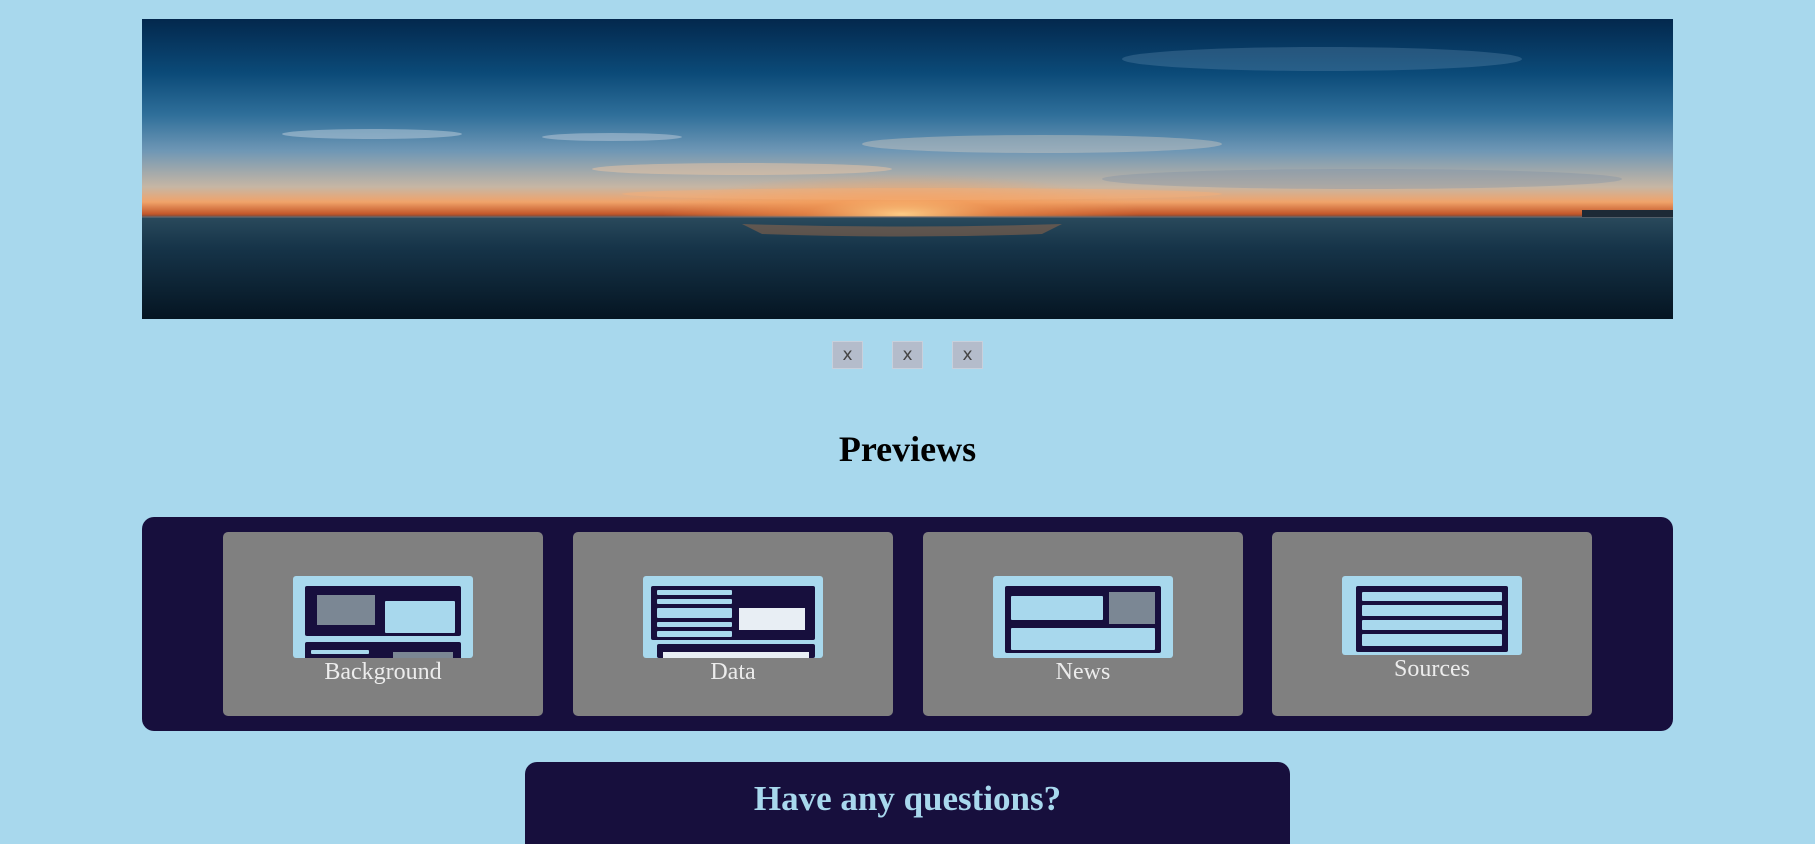 The height and width of the screenshot is (844, 1815). I want to click on card-label: News, so click(1083, 672).